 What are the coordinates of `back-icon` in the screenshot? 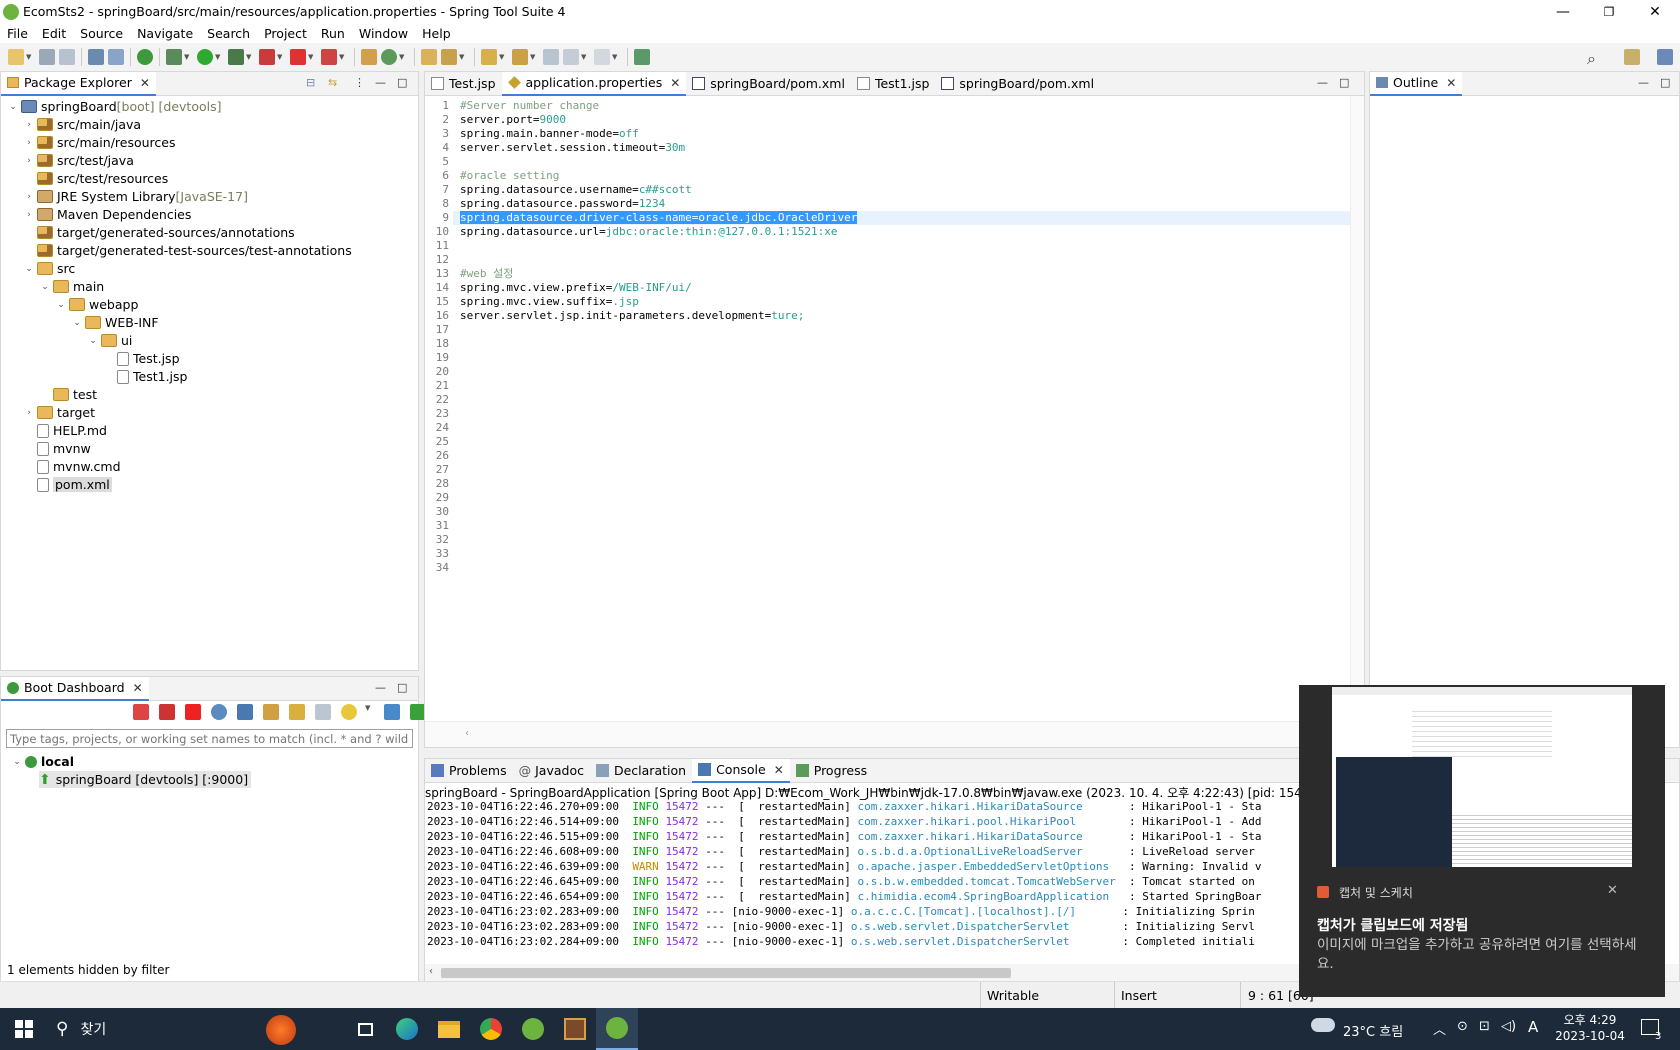 It's located at (571, 57).